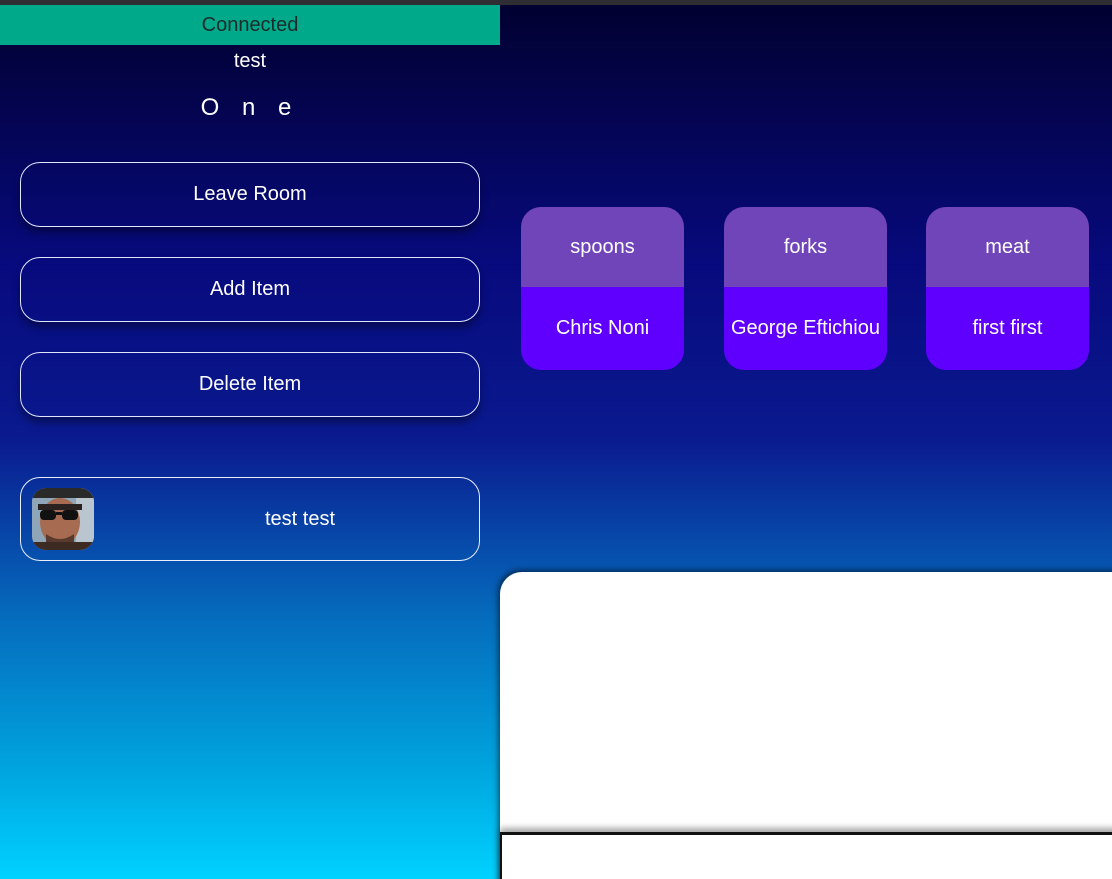  I want to click on member-name: test test, so click(300, 518).